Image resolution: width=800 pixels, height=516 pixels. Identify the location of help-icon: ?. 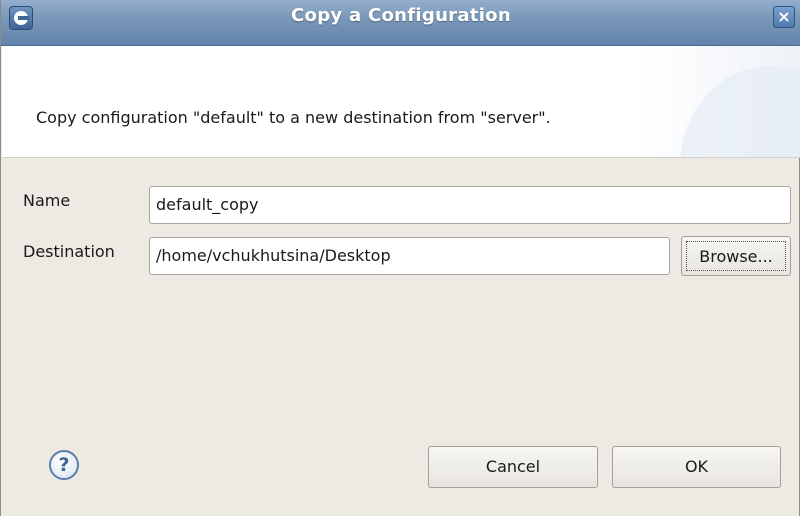
(64, 465).